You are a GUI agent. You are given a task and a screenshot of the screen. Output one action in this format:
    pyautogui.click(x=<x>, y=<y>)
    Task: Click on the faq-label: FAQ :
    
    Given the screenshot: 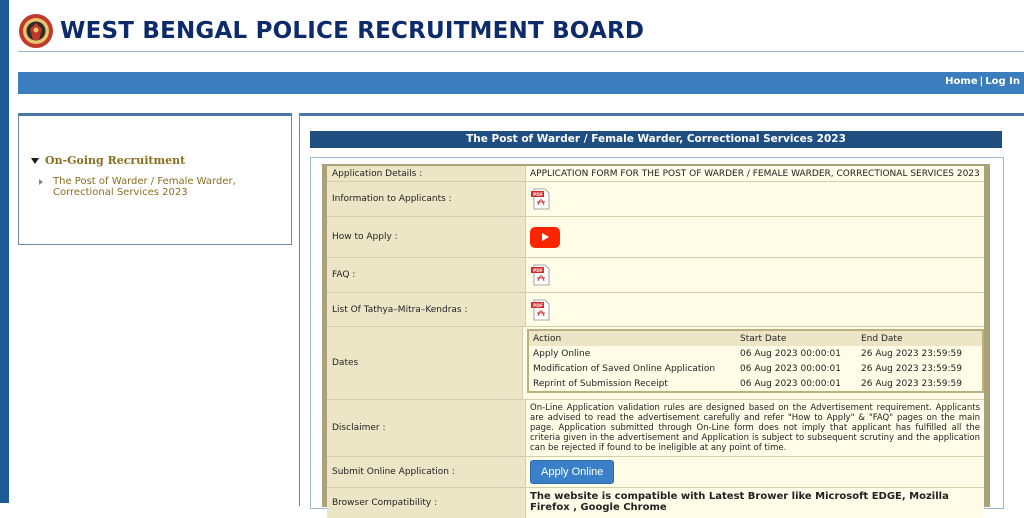 What is the action you would take?
    pyautogui.click(x=426, y=275)
    